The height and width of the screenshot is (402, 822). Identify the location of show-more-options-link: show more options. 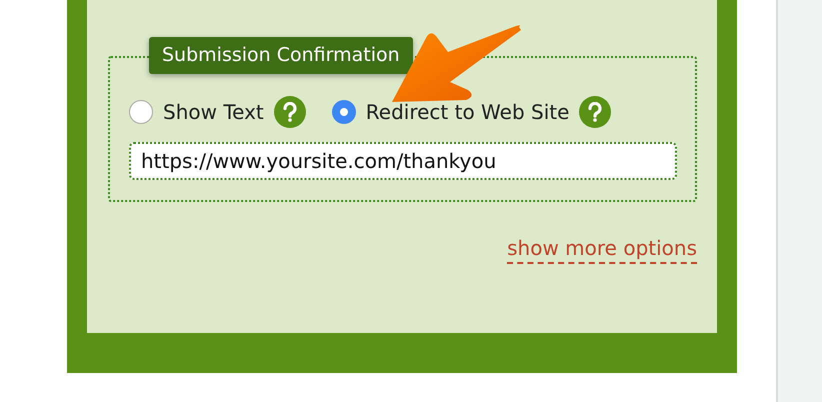
(602, 250).